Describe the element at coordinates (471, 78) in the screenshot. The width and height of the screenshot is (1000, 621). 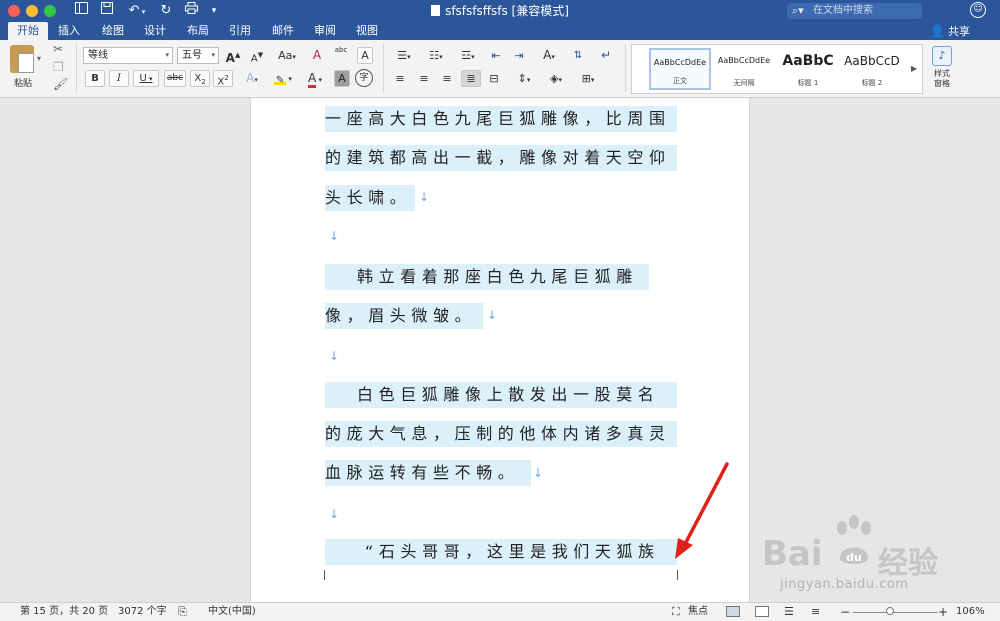
I see `justify-button: ≣` at that location.